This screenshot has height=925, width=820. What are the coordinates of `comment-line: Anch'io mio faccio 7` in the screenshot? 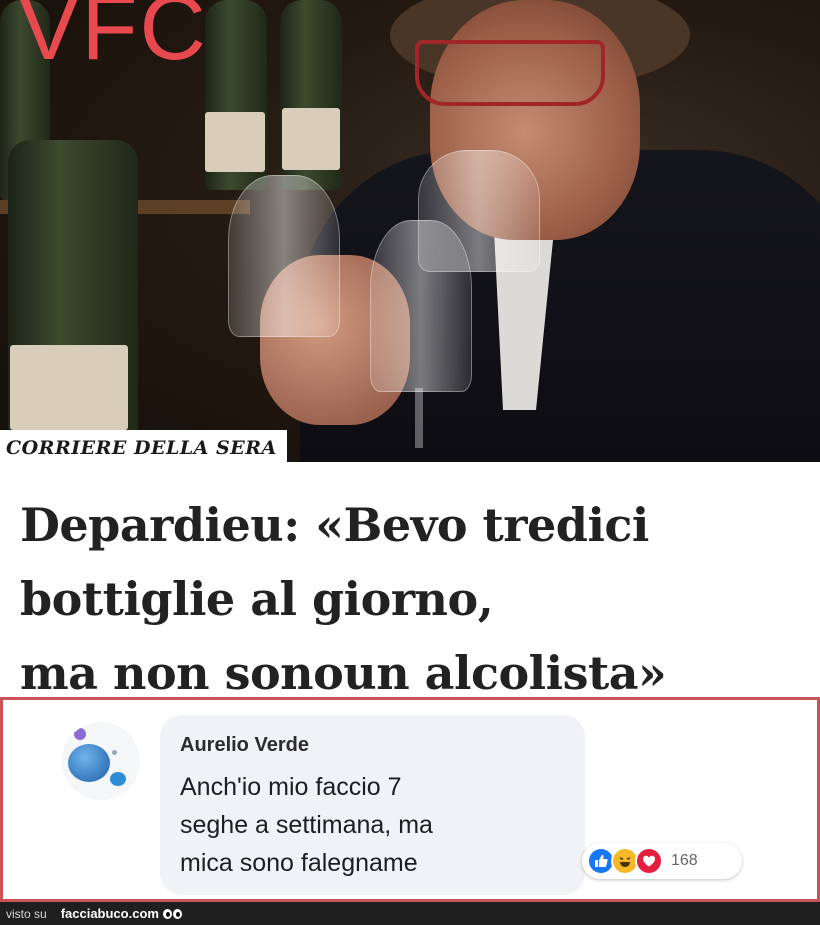 It's located at (291, 787).